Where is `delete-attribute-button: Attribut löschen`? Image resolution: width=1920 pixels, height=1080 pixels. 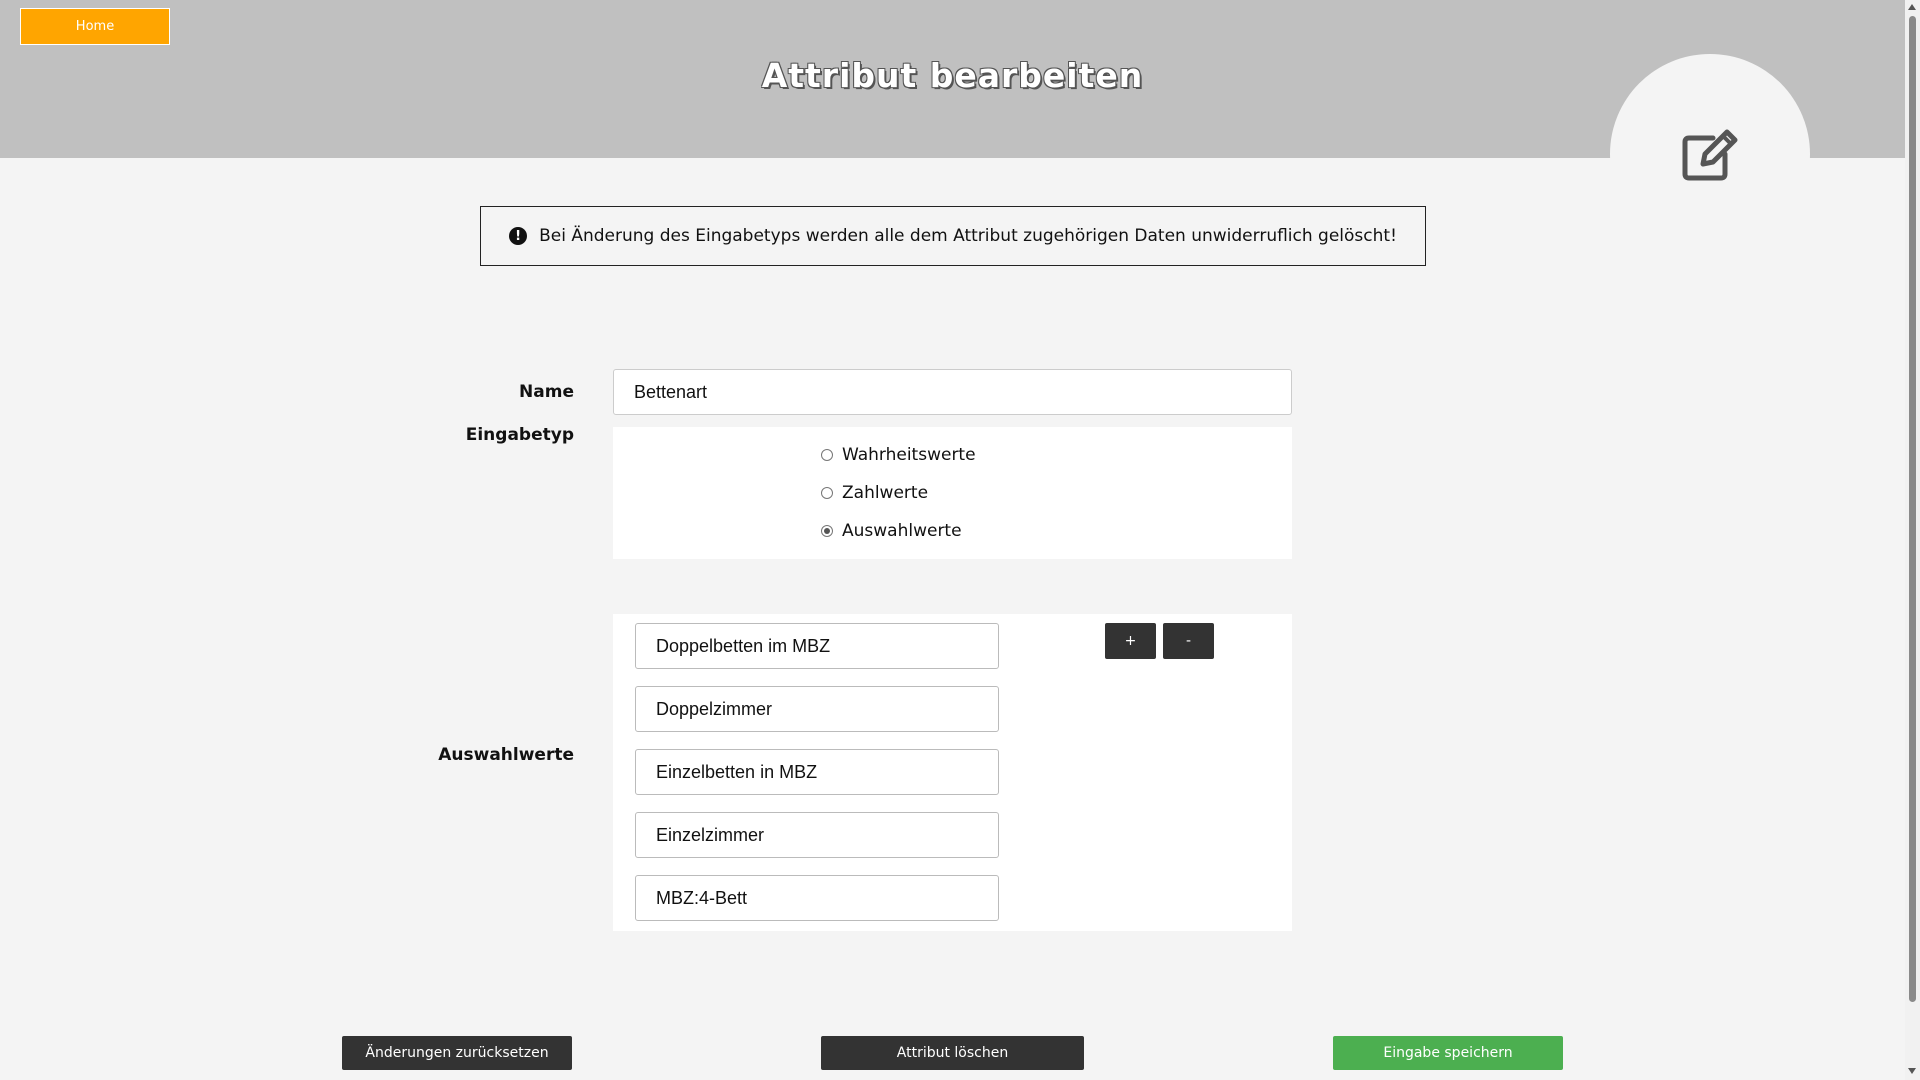 delete-attribute-button: Attribut löschen is located at coordinates (952, 1053).